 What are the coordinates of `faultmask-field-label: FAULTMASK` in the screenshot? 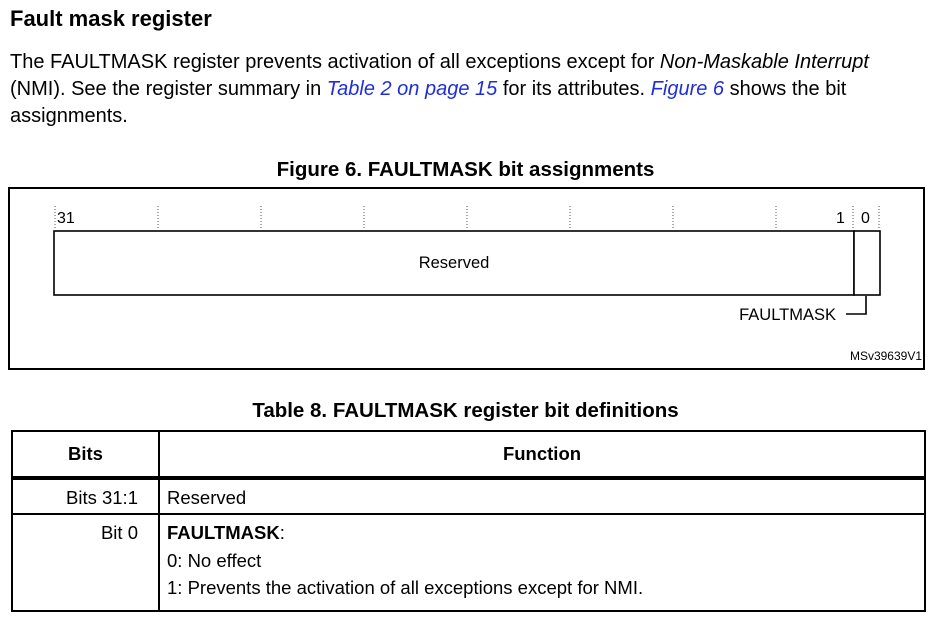 It's located at (787, 315).